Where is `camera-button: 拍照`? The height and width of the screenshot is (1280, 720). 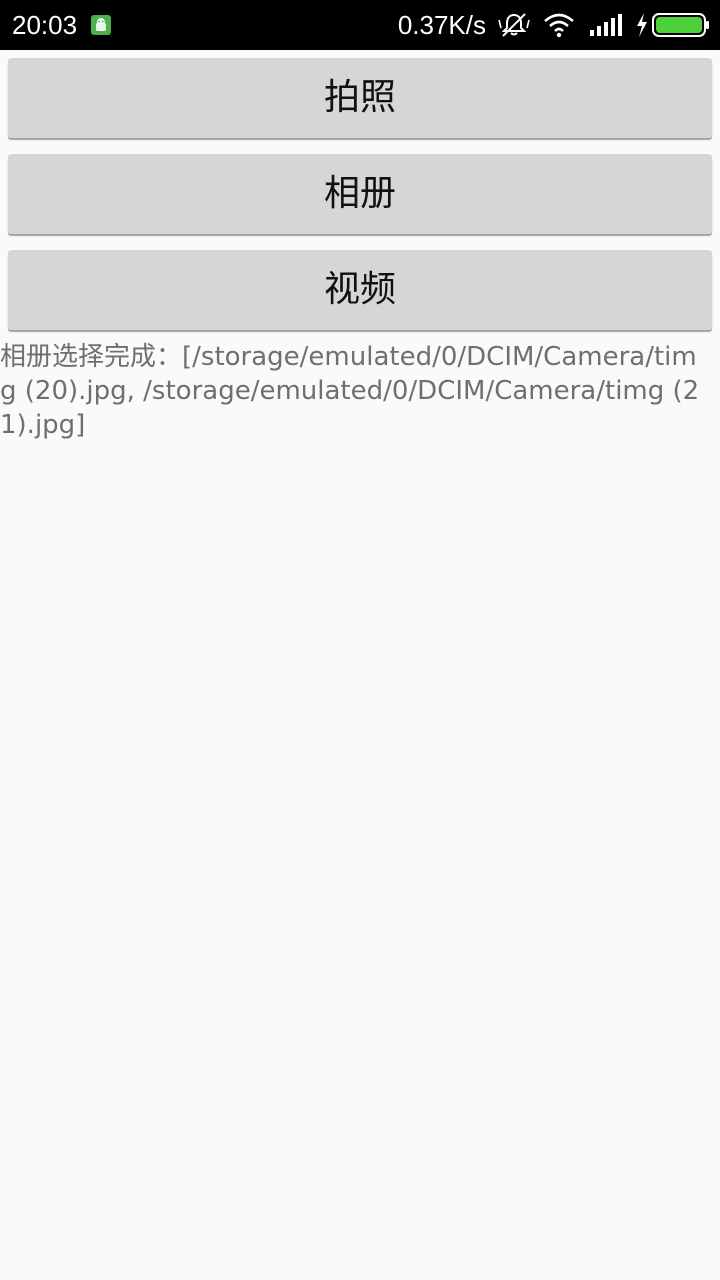
camera-button: 拍照 is located at coordinates (360, 98).